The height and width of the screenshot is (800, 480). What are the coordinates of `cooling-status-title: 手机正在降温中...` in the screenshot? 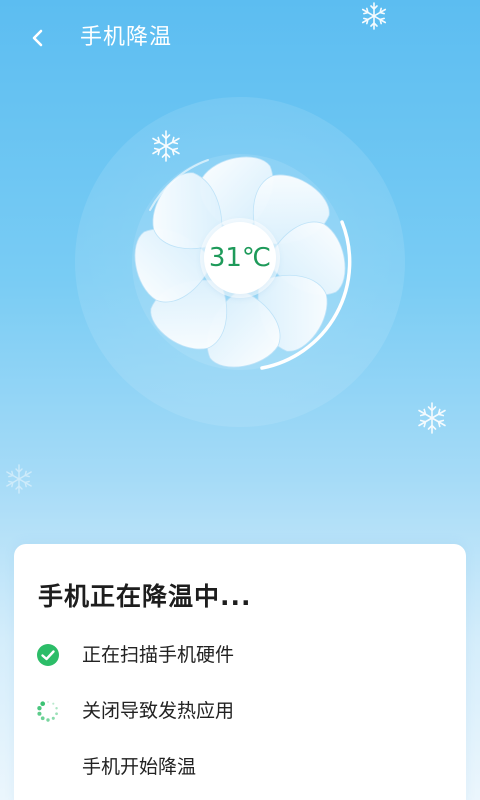 It's located at (145, 596).